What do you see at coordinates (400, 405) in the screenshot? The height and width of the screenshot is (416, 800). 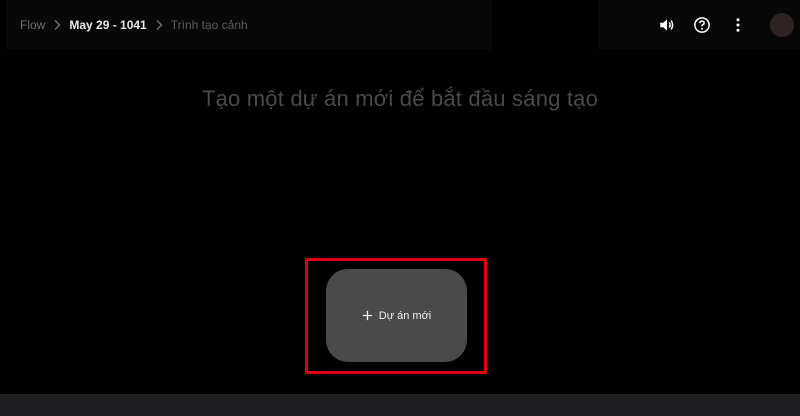 I see `bottom-bar` at bounding box center [400, 405].